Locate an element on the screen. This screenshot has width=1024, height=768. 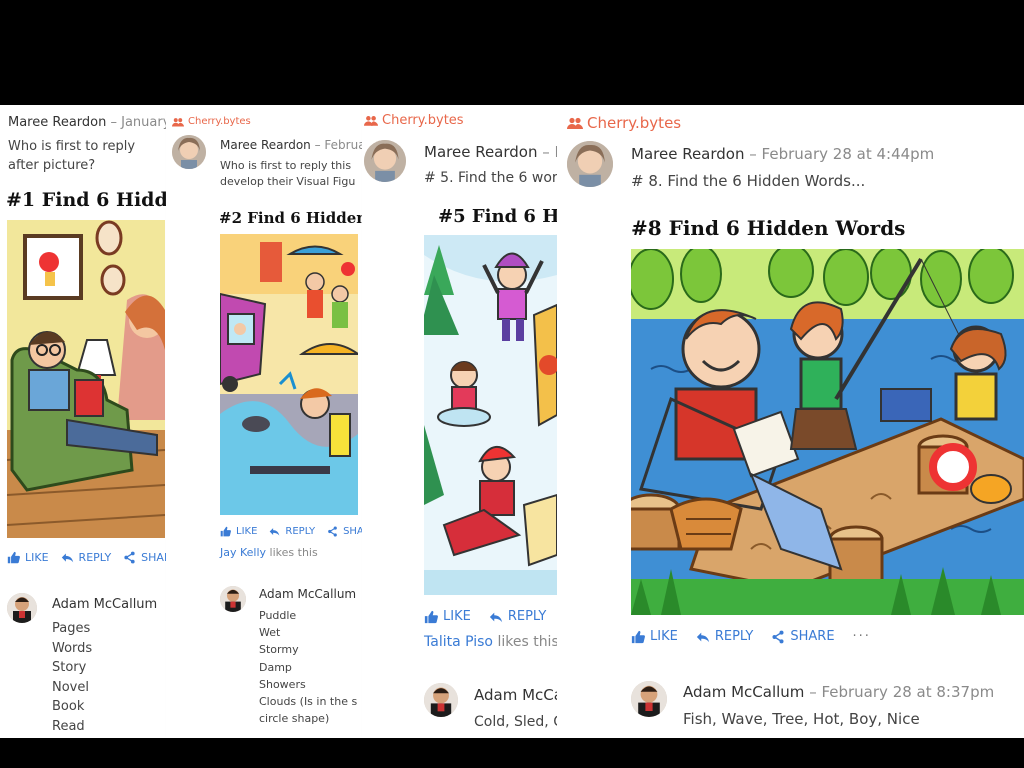
comment-line: Book is located at coordinates (68, 706).